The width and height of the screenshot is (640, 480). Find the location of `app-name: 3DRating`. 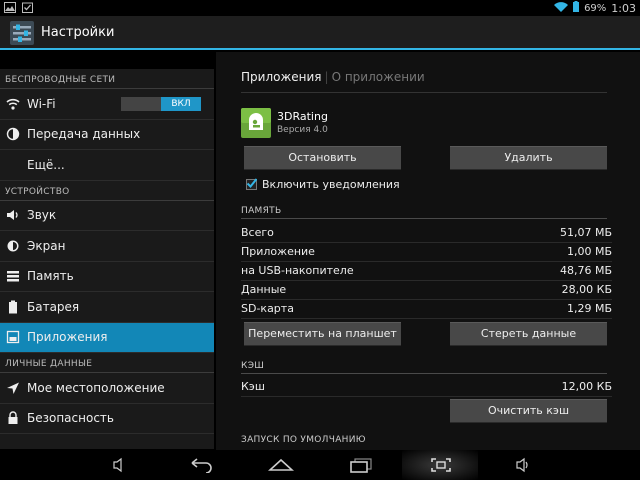

app-name: 3DRating is located at coordinates (302, 116).